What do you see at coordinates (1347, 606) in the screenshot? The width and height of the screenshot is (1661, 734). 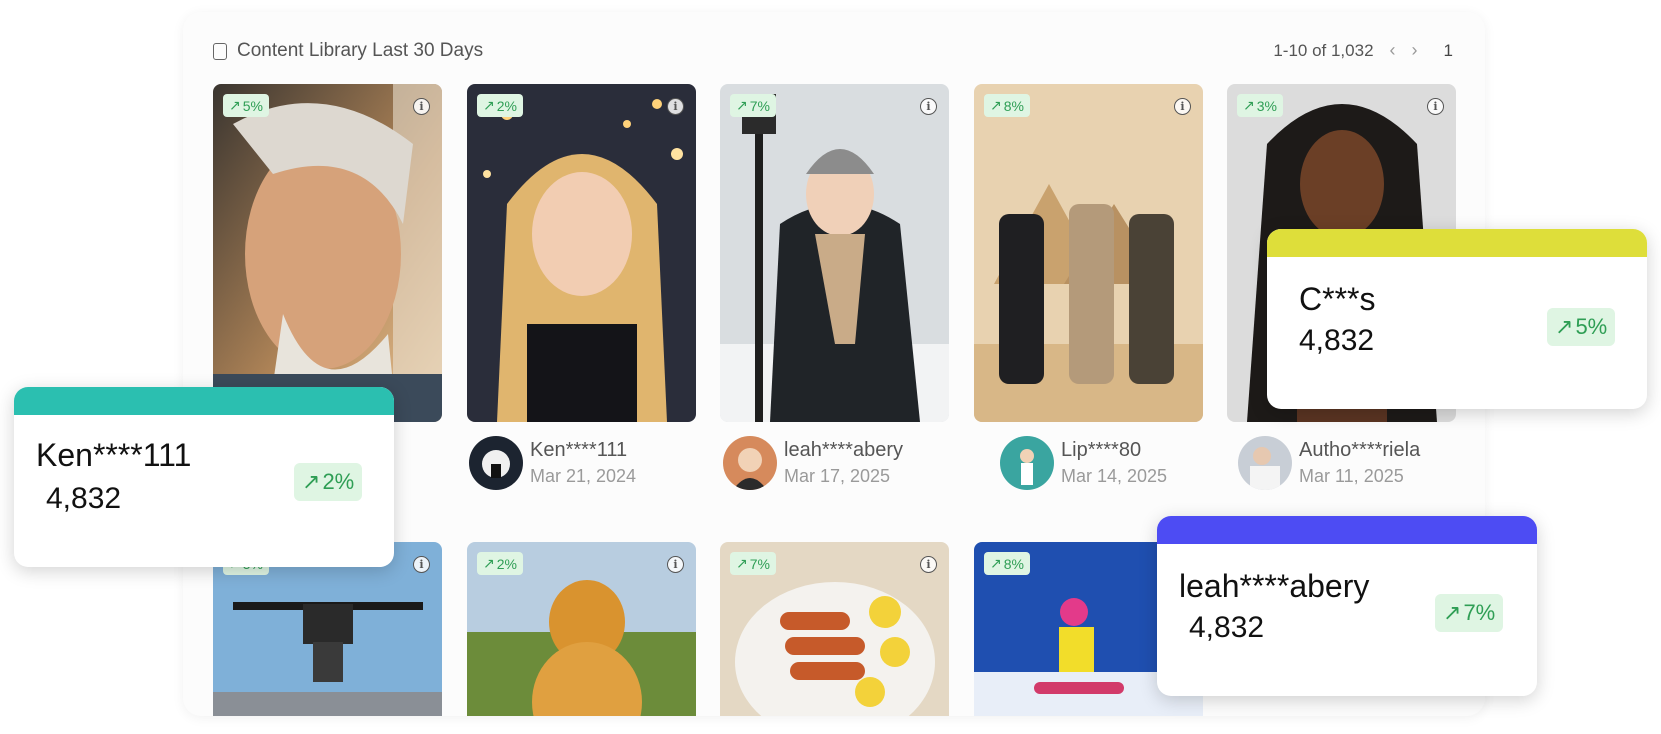 I see `author-stat-popup: leah****abery 4,832 ↗ 7%` at bounding box center [1347, 606].